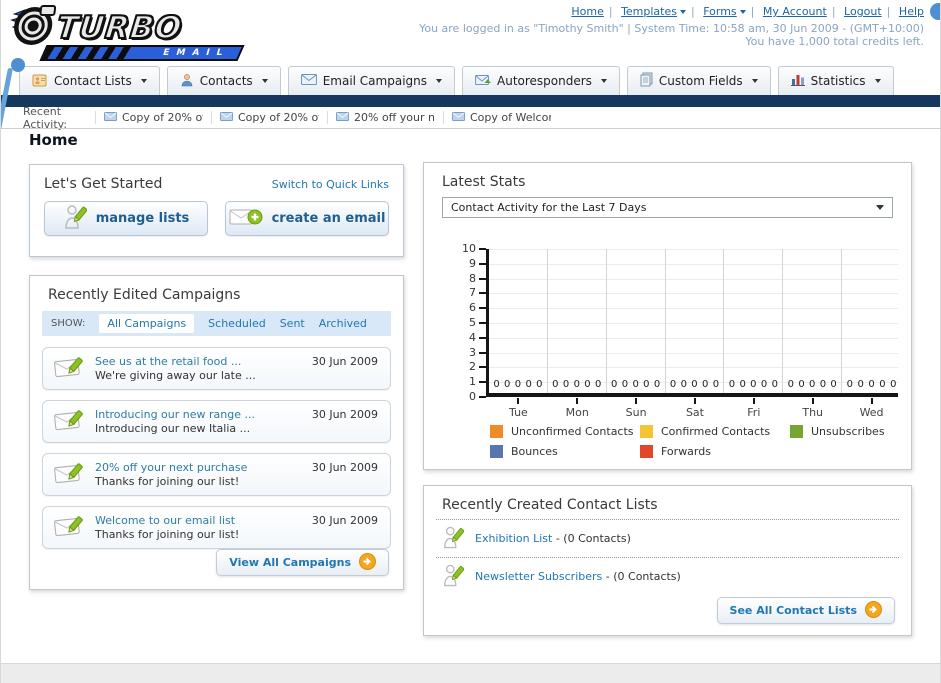  I want to click on bar-chart-icon, so click(797, 81).